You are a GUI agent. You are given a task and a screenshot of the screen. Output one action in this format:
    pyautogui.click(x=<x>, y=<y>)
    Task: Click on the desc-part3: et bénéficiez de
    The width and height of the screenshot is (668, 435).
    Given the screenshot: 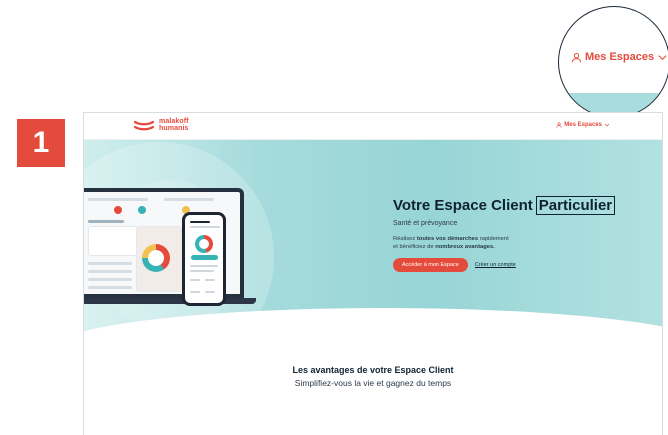 What is the action you would take?
    pyautogui.click(x=414, y=247)
    